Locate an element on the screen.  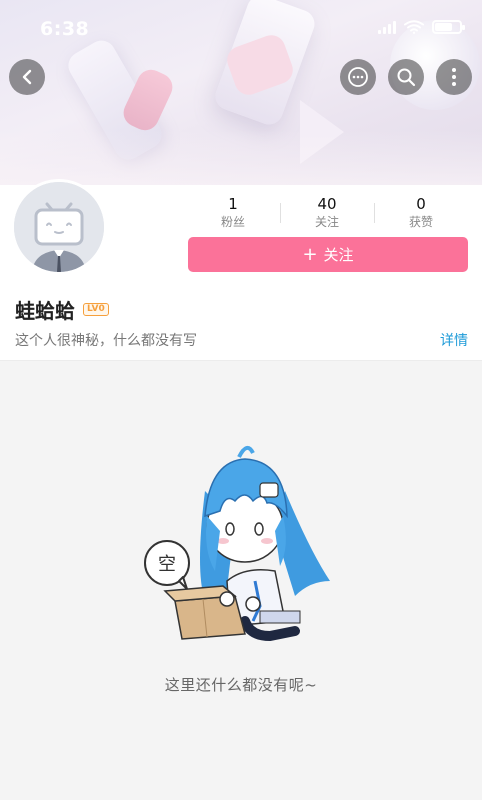
search-icon is located at coordinates (406, 77).